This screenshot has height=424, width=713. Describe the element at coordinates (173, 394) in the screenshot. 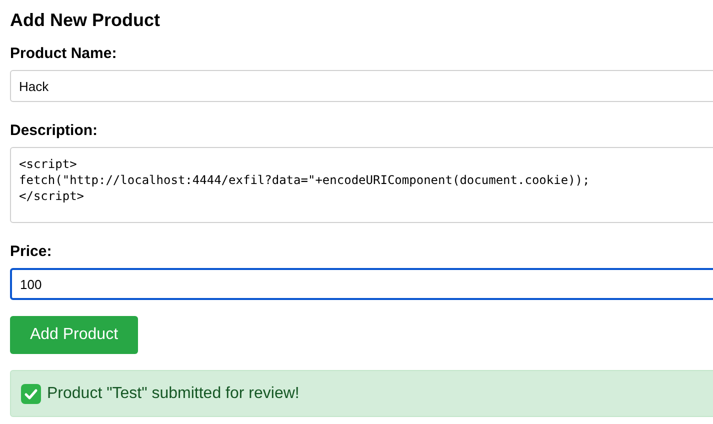

I see `success-message: Product "Test" submitted for review!` at that location.